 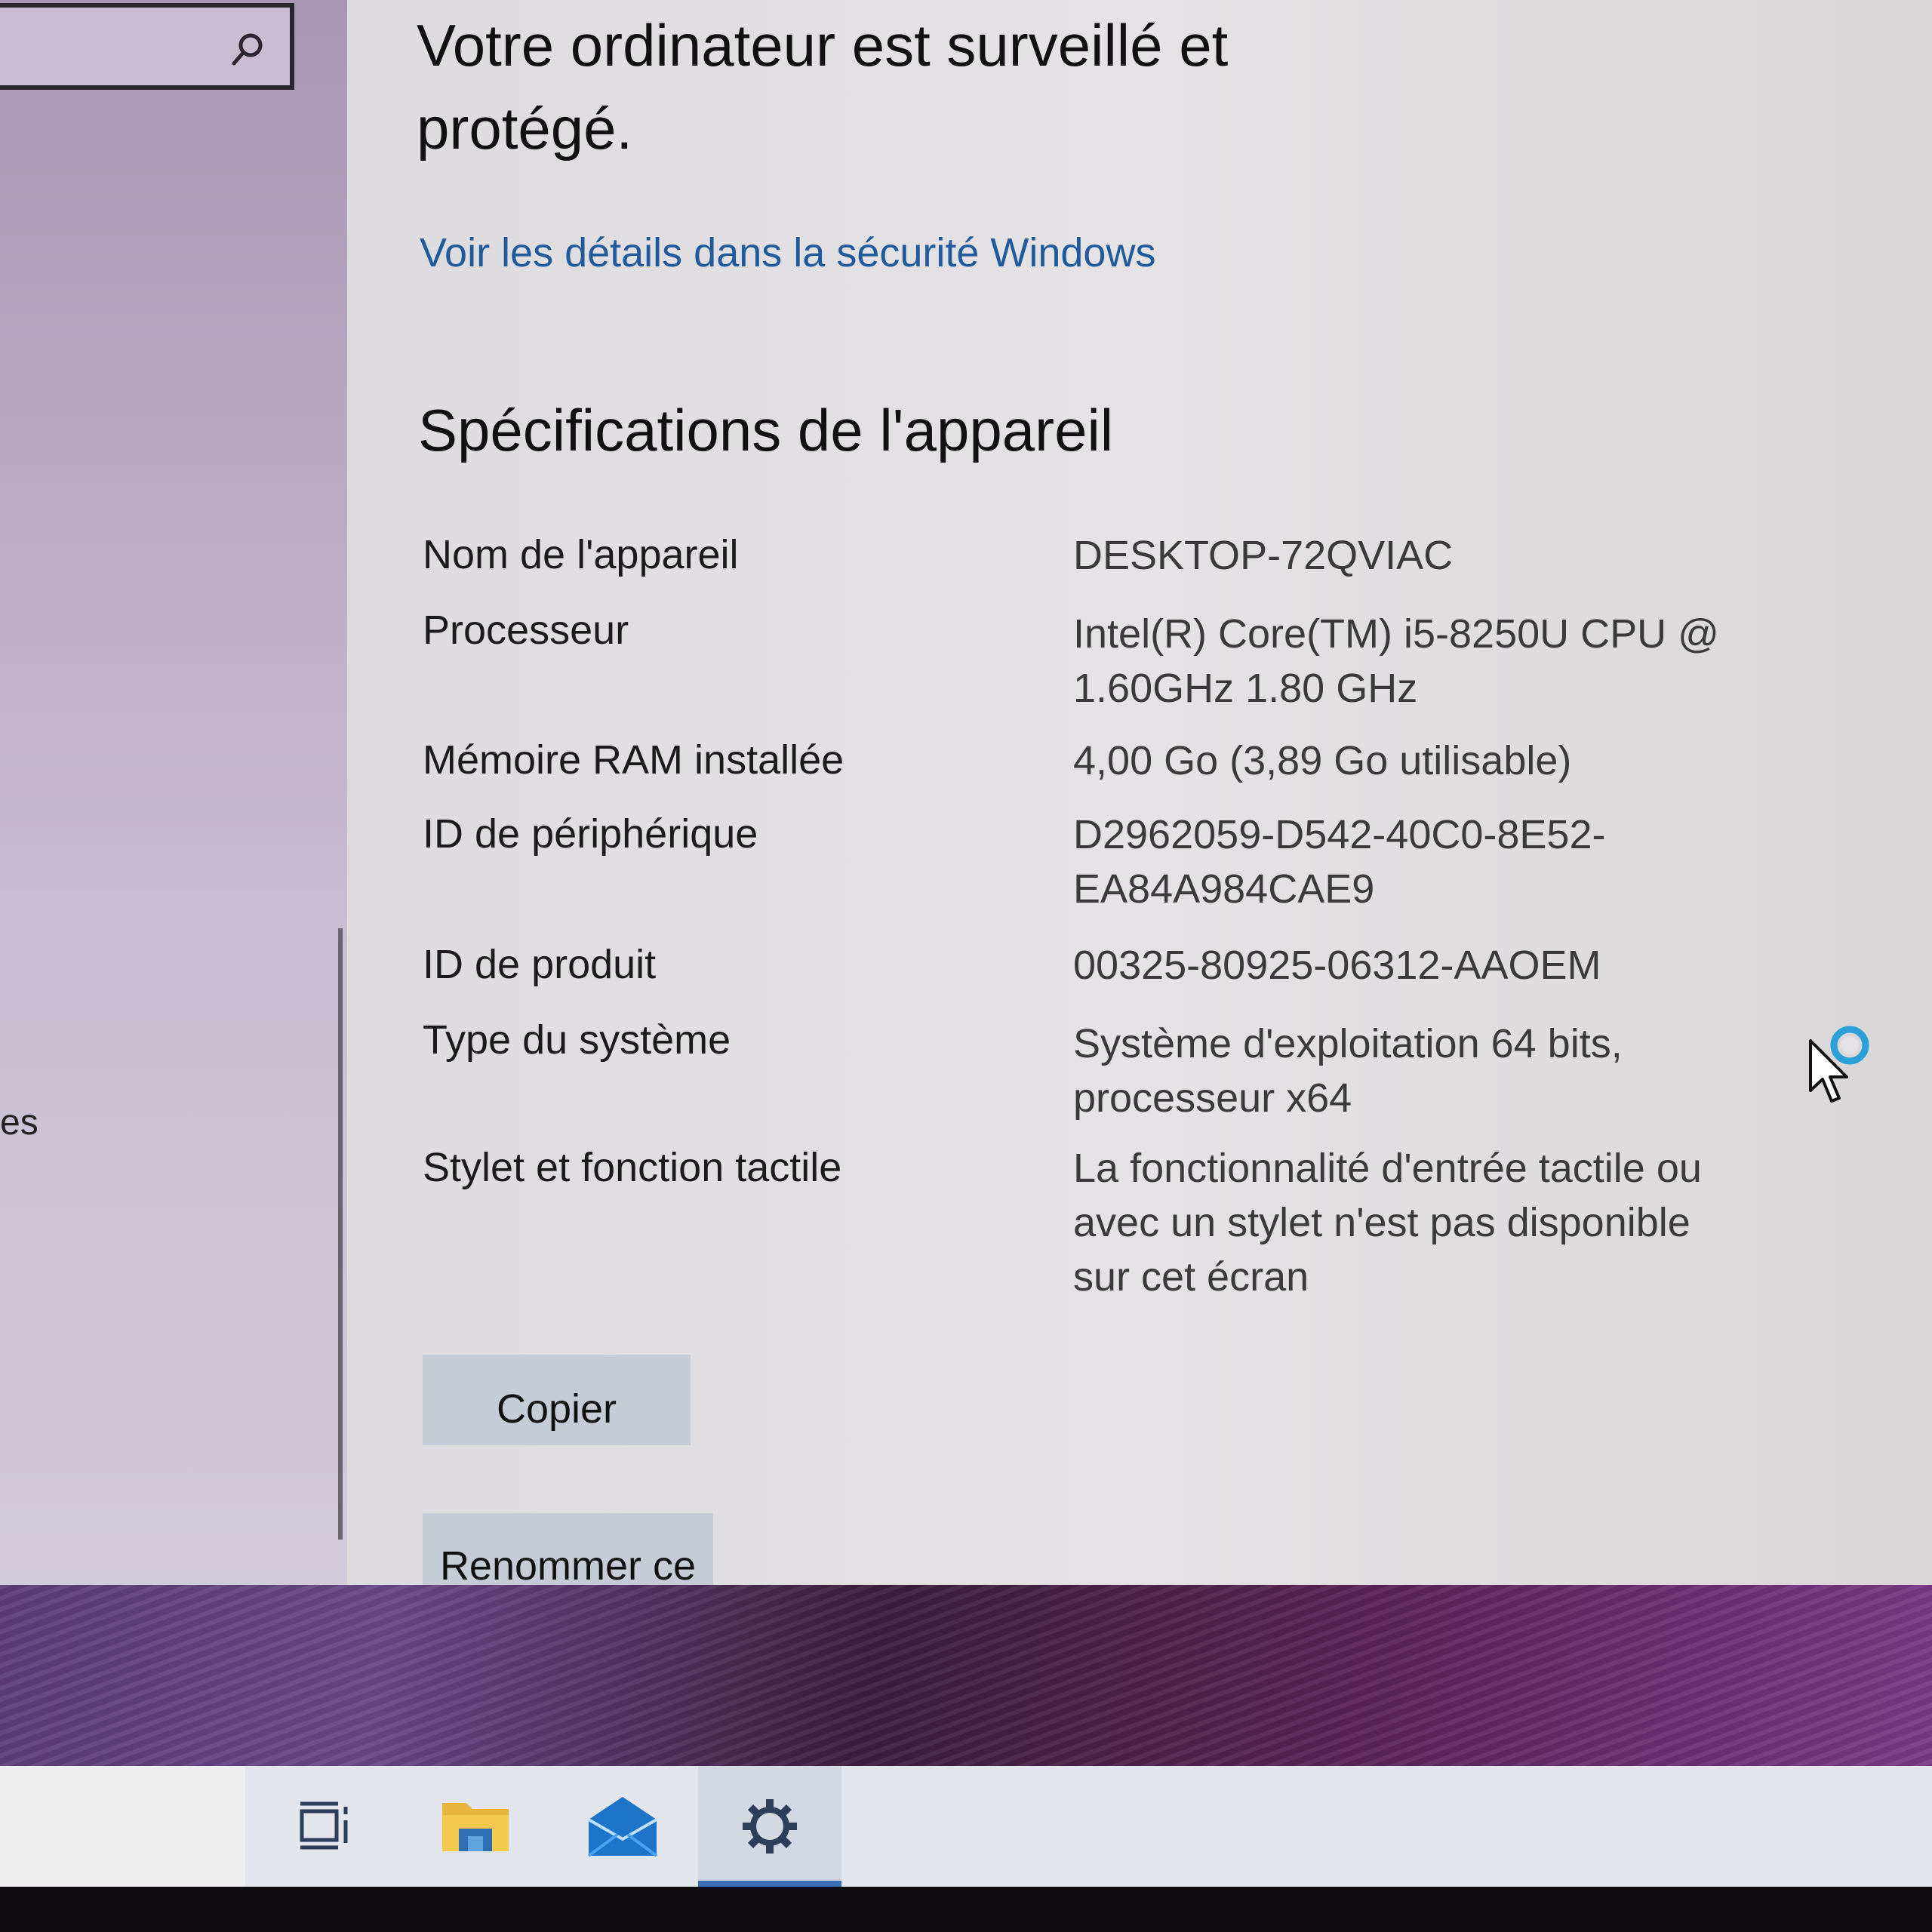 What do you see at coordinates (966, 1909) in the screenshot?
I see `monitor-bezel` at bounding box center [966, 1909].